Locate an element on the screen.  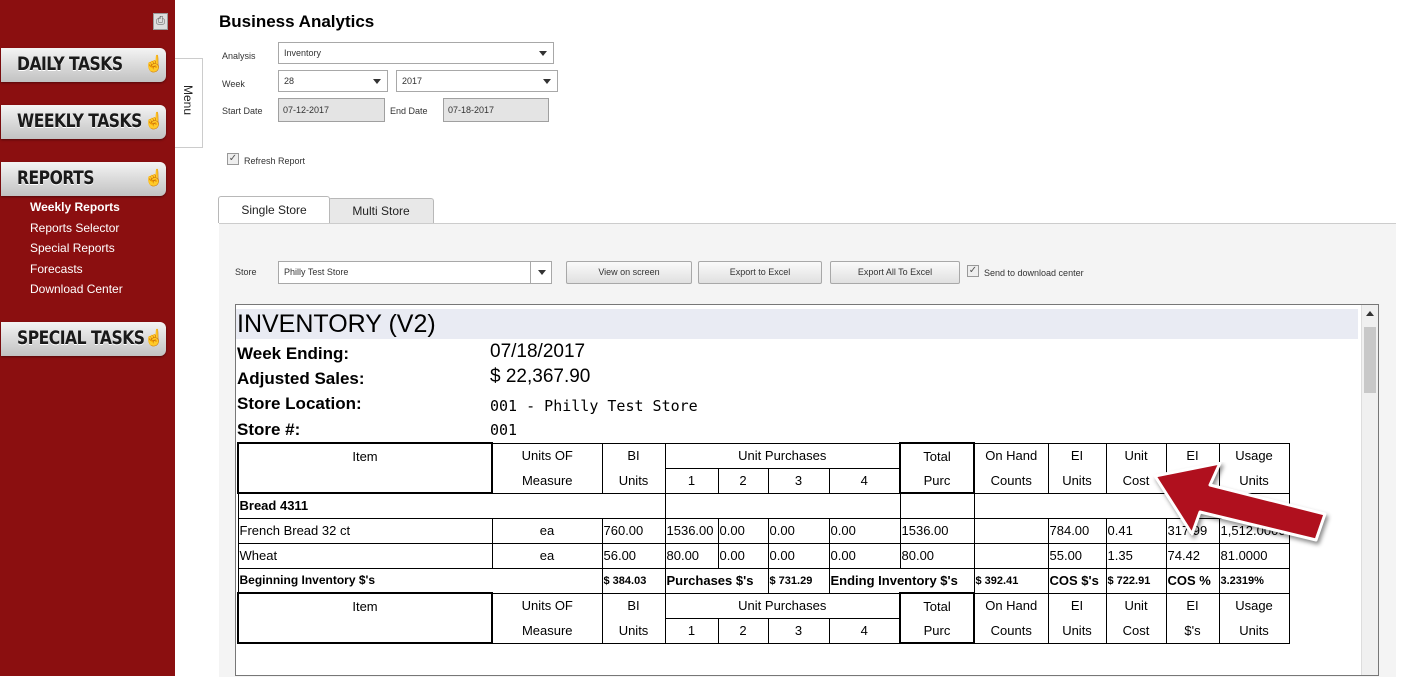
send-to-download-center-label: Send to download center is located at coordinates (1034, 273).